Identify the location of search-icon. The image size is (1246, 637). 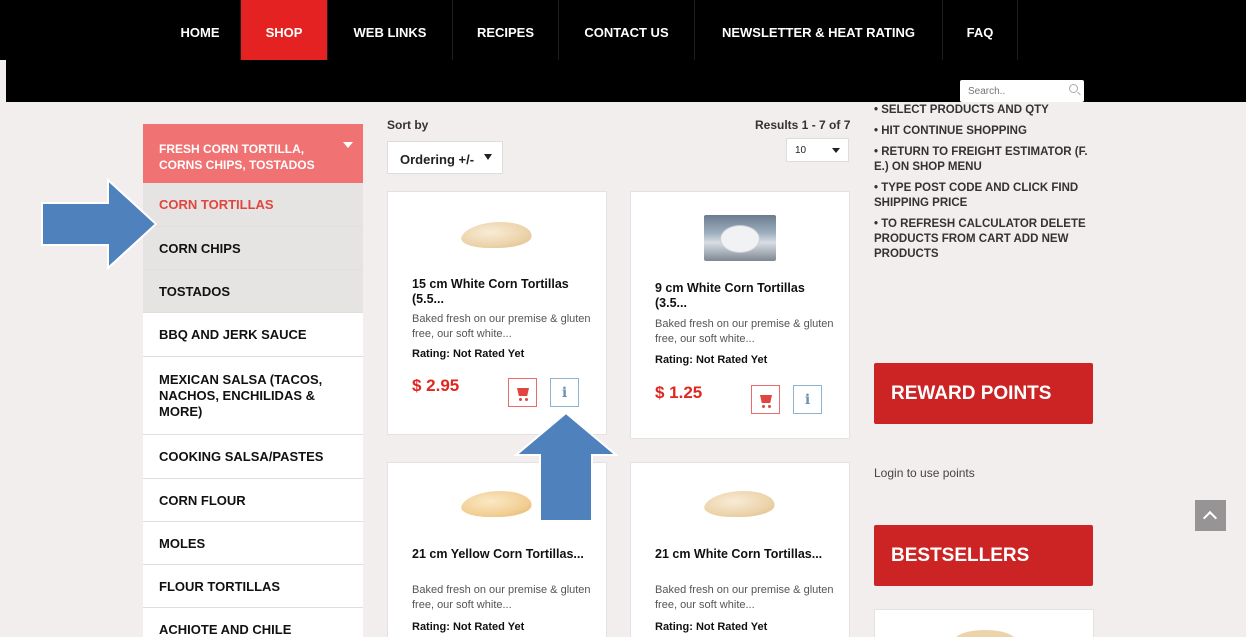
(1073, 88).